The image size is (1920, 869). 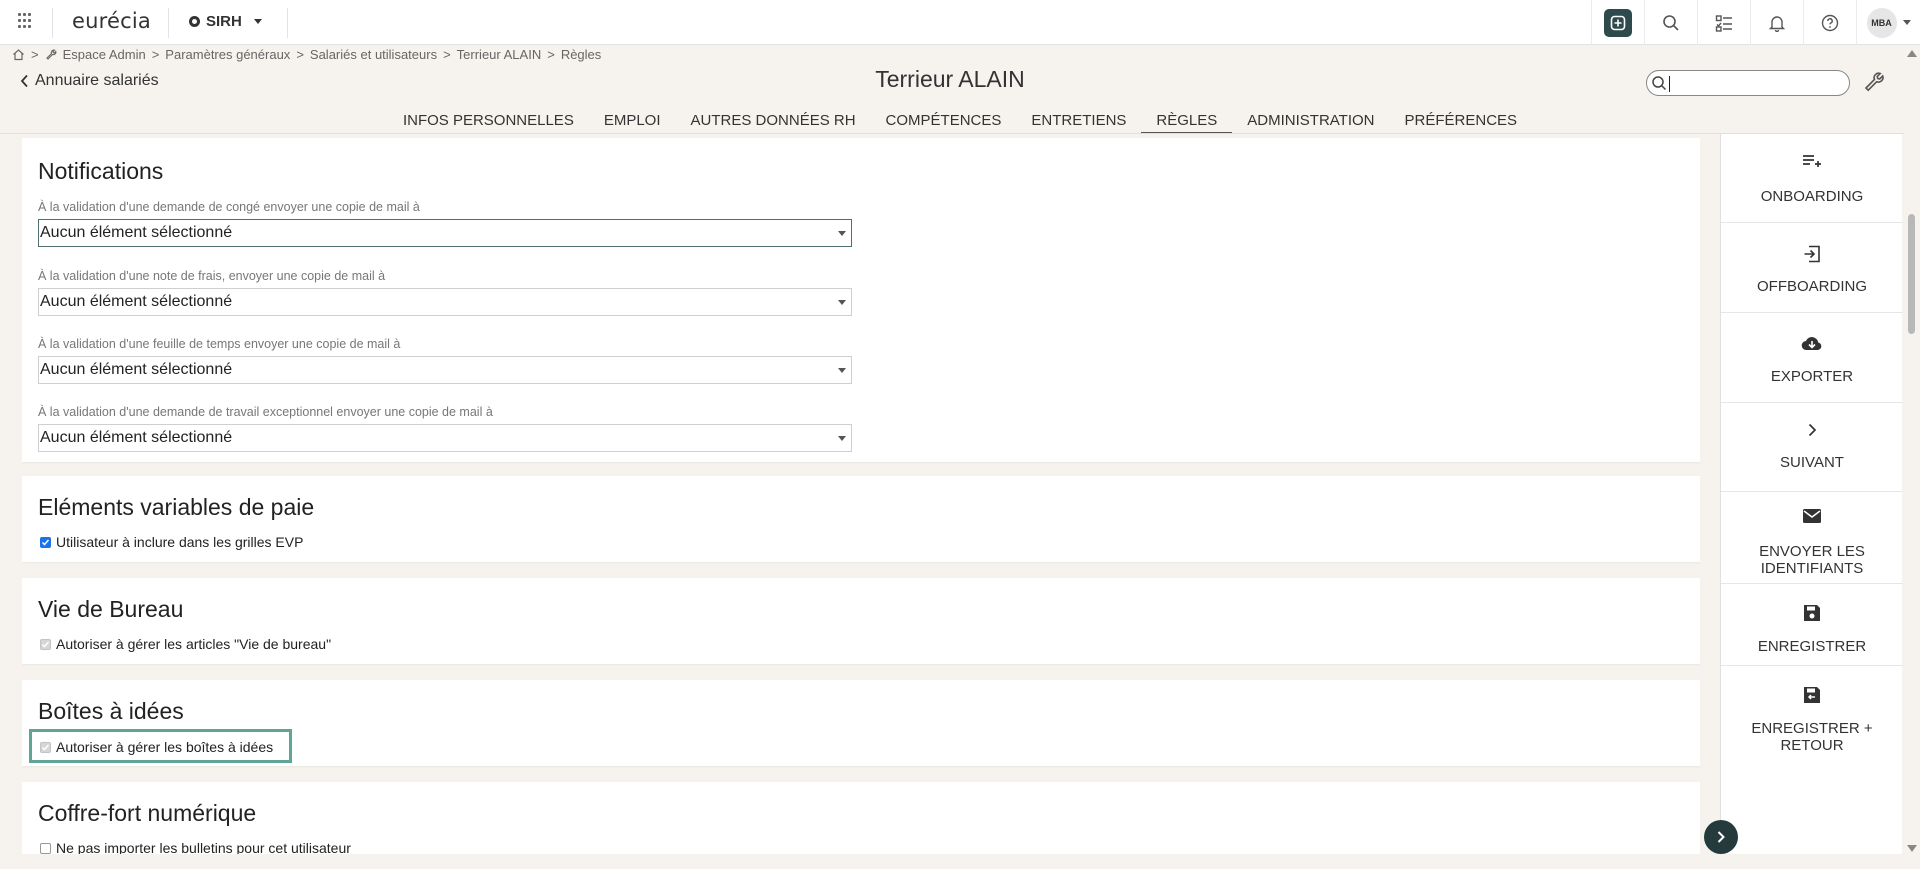 I want to click on coffre-fort-checkbox, so click(x=45, y=848).